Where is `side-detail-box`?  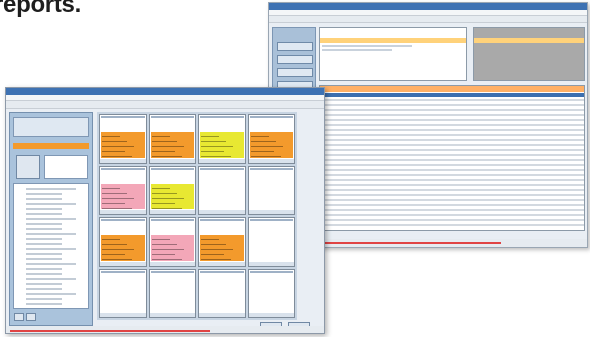
side-detail-box is located at coordinates (66, 167).